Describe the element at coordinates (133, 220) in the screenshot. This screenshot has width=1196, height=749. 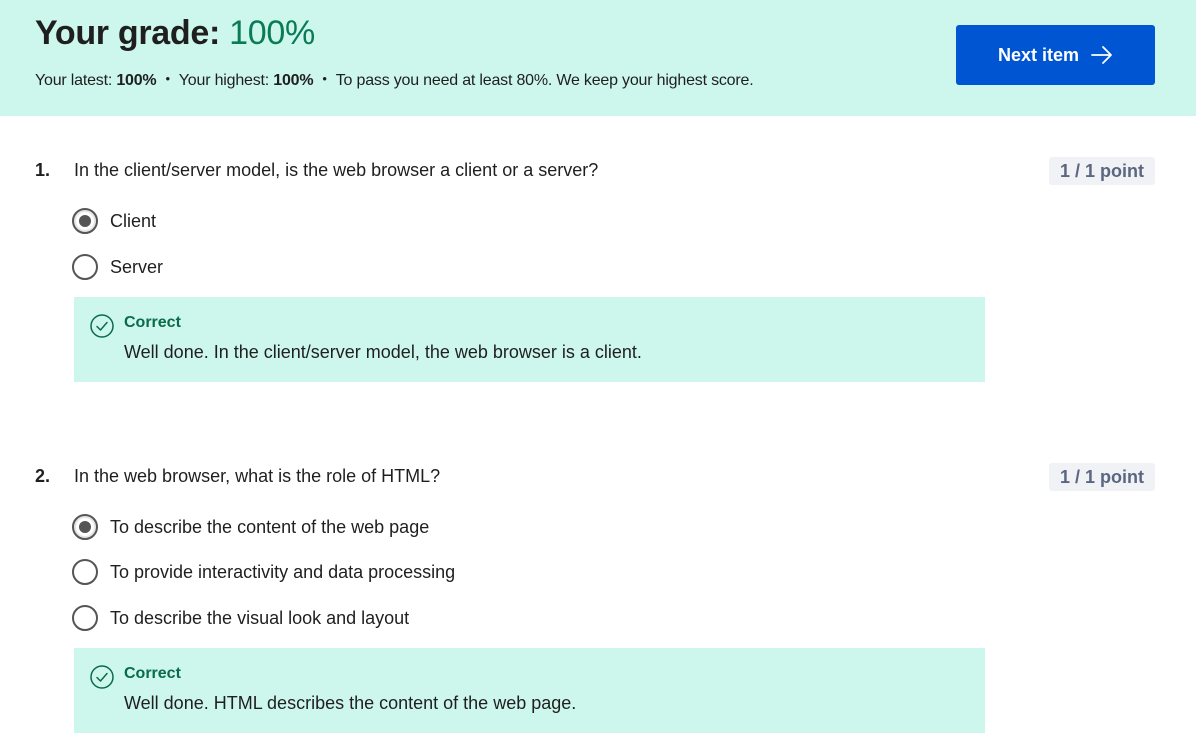
I see `option-label: Client` at that location.